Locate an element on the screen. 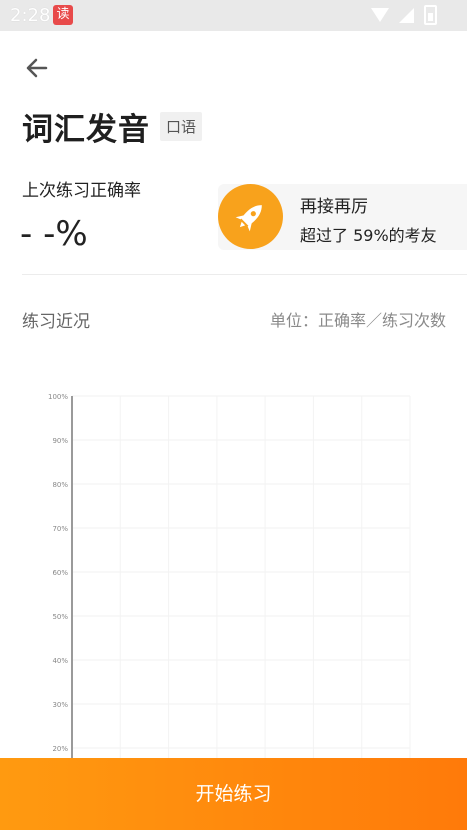 The width and height of the screenshot is (467, 831). y-tick-label: 100% is located at coordinates (58, 397).